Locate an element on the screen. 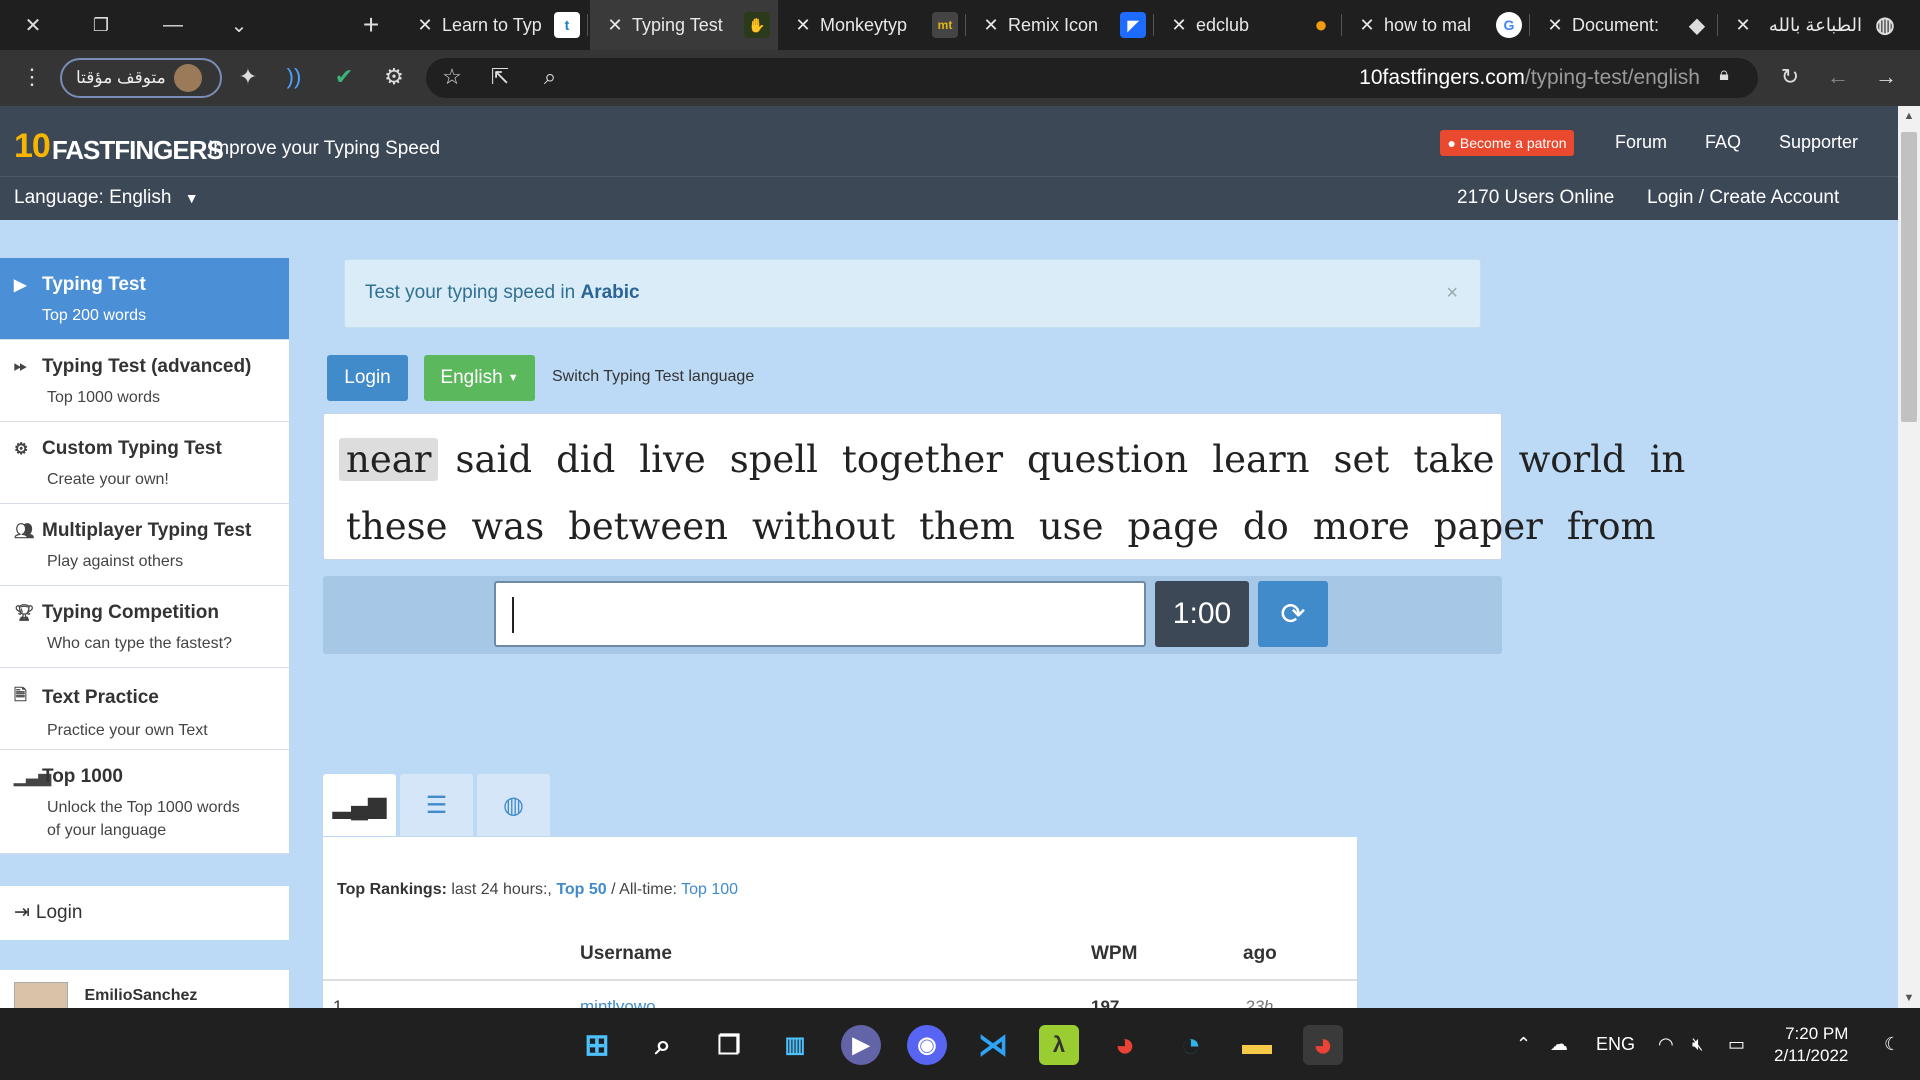 Image resolution: width=1920 pixels, height=1080 pixels. browser-tab: ✕ الطباعة بالله ◍ is located at coordinates (1819, 25).